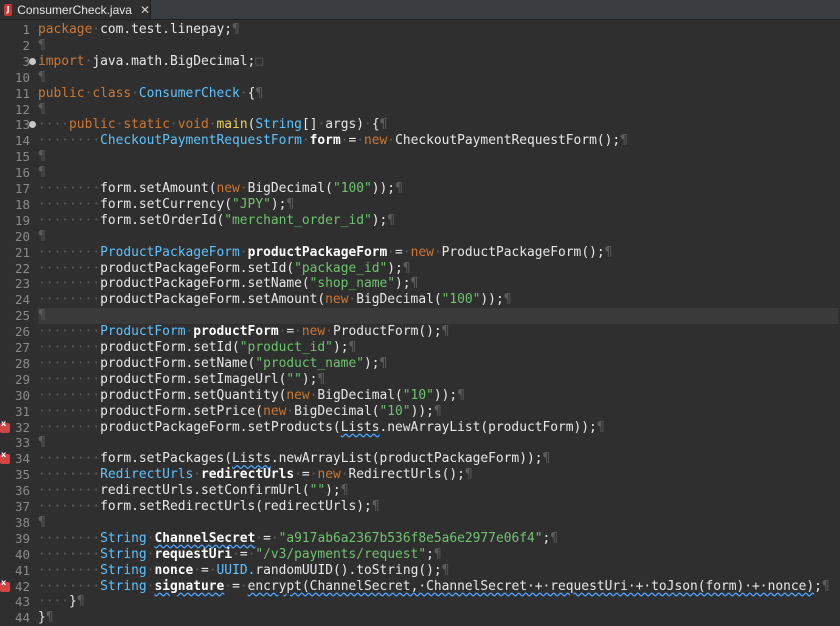 Image resolution: width=840 pixels, height=626 pixels. I want to click on code-line: }¶, so click(46, 618).